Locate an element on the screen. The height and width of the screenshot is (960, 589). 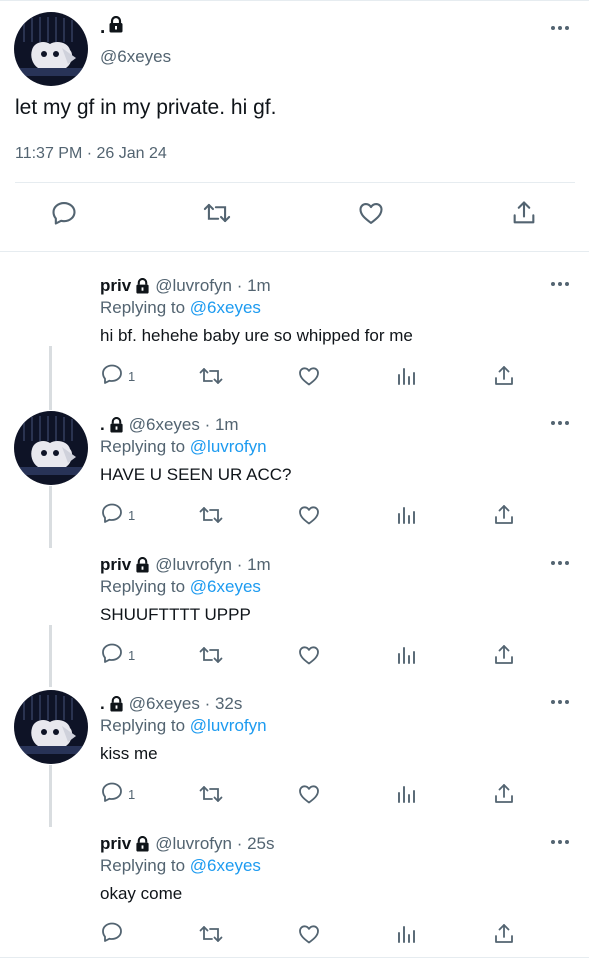
reply-button is located at coordinates (114, 934).